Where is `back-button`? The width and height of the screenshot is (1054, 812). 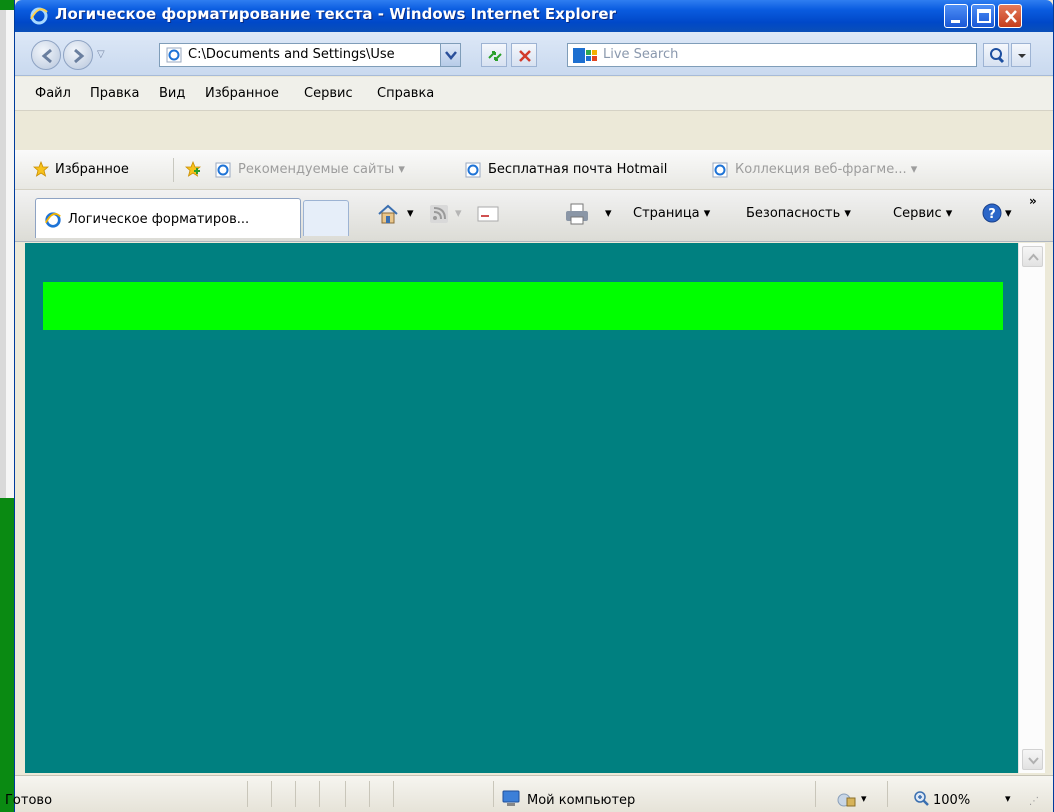
back-button is located at coordinates (46, 55).